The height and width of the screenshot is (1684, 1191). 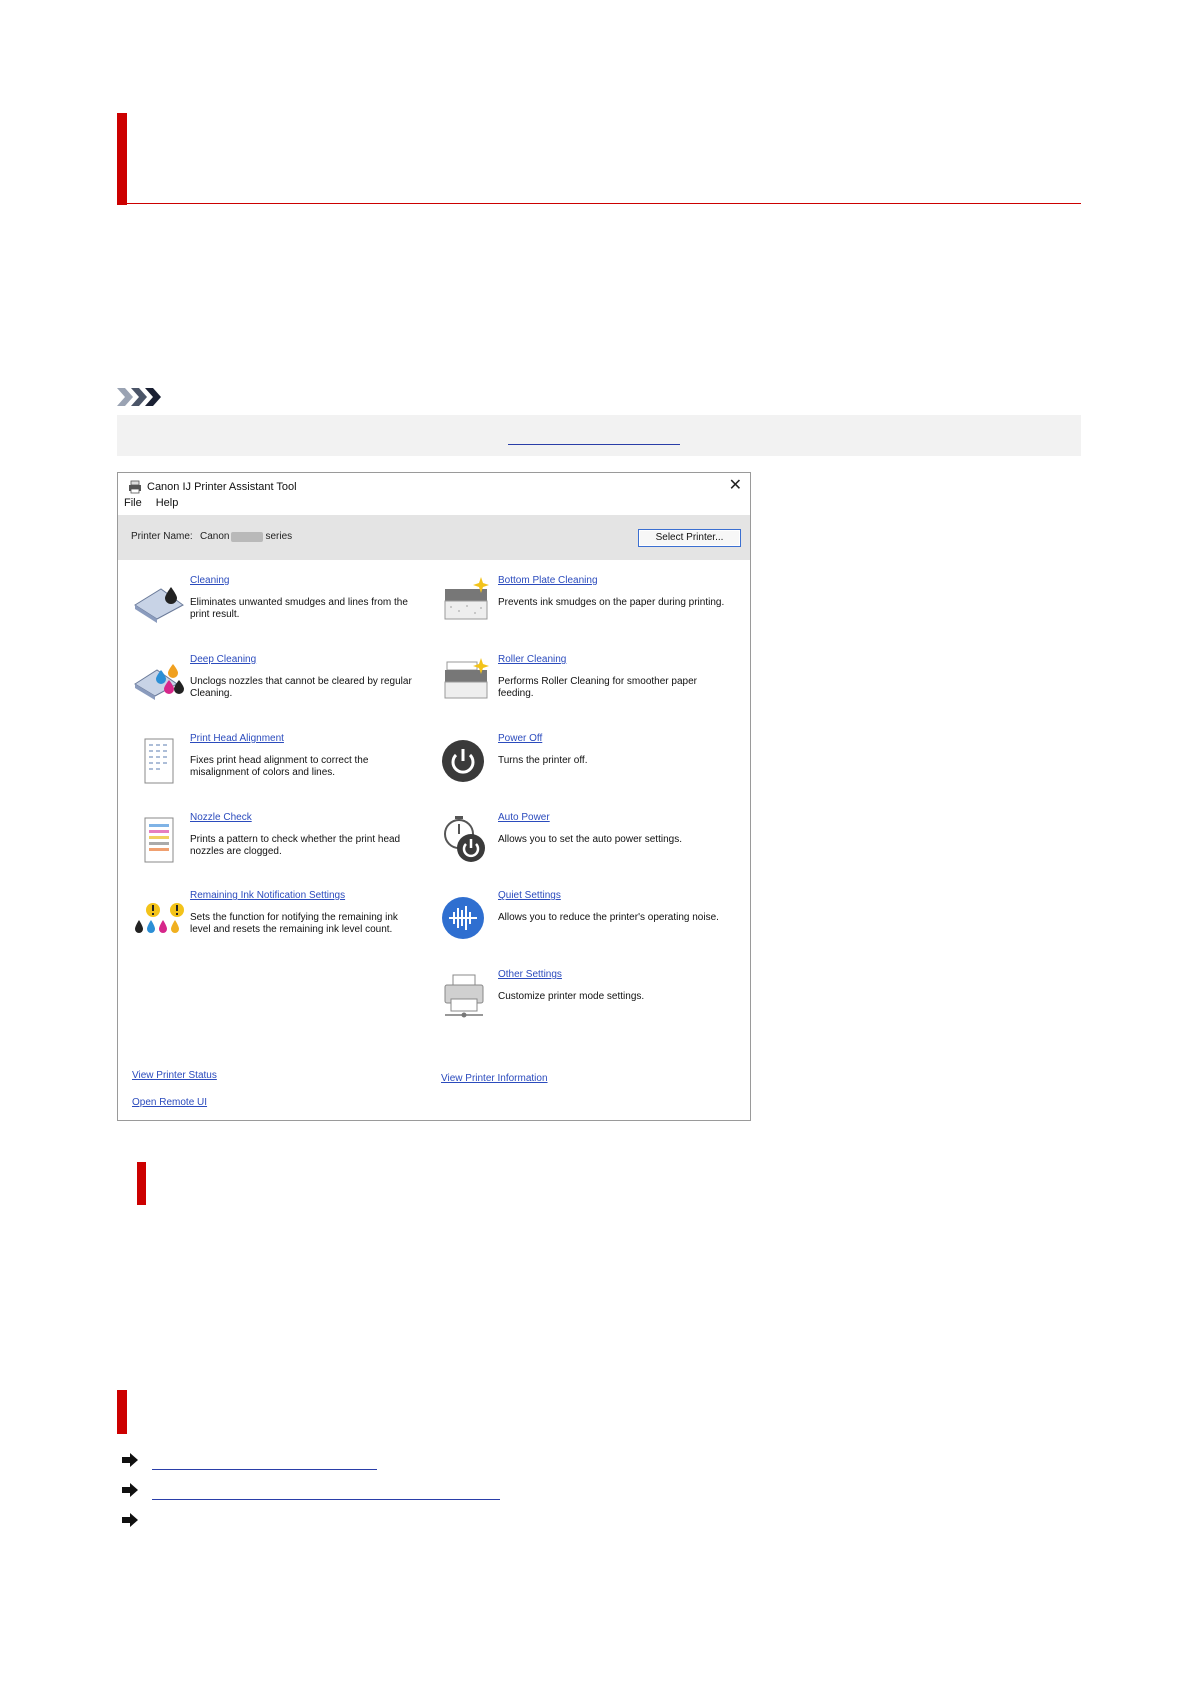 I want to click on power-off-link: Power Off, so click(x=520, y=738).